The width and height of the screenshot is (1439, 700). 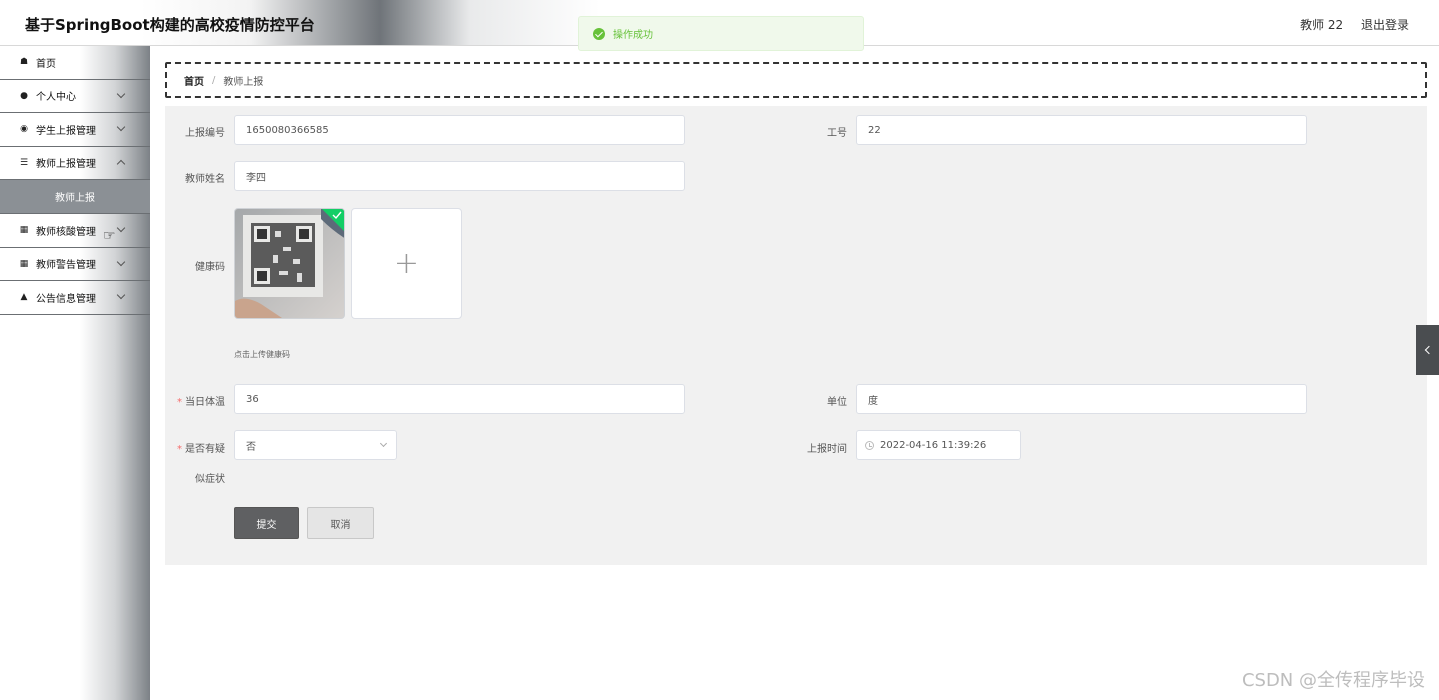 What do you see at coordinates (66, 165) in the screenshot?
I see `sidebar-item-label: 教师上报管理` at bounding box center [66, 165].